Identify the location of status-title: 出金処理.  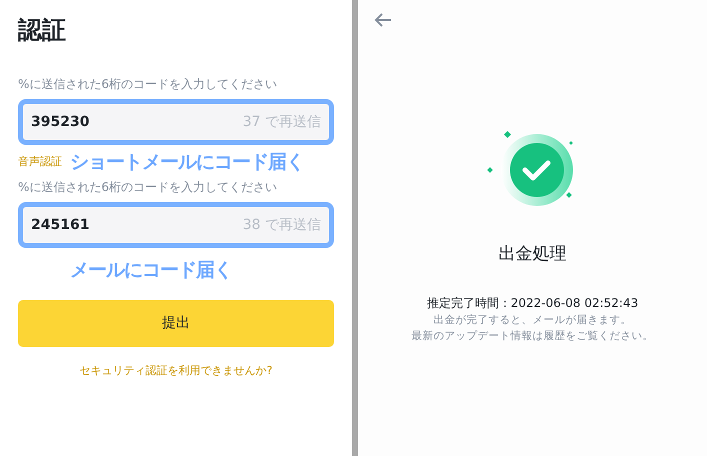
(533, 254).